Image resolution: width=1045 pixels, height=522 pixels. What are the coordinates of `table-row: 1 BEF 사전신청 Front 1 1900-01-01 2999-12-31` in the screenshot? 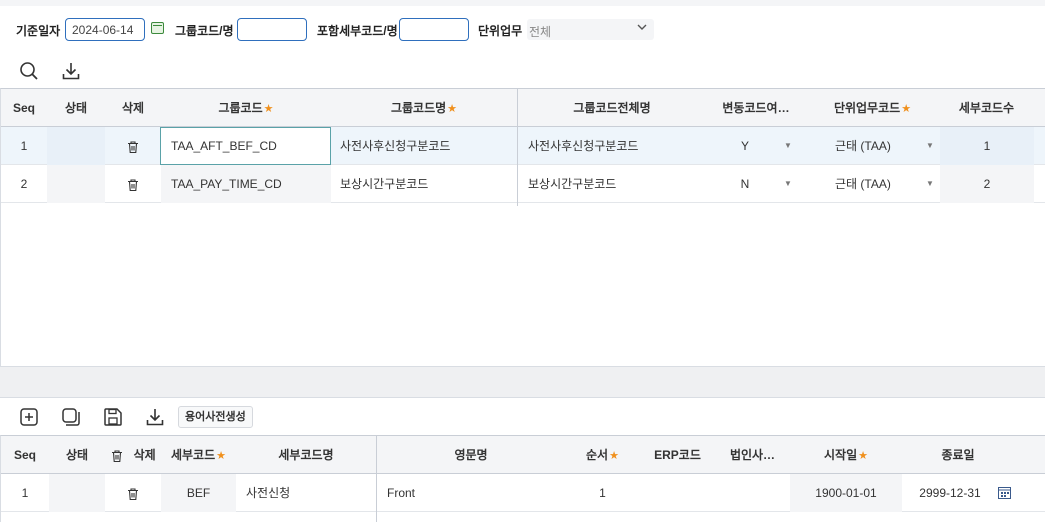 It's located at (523, 493).